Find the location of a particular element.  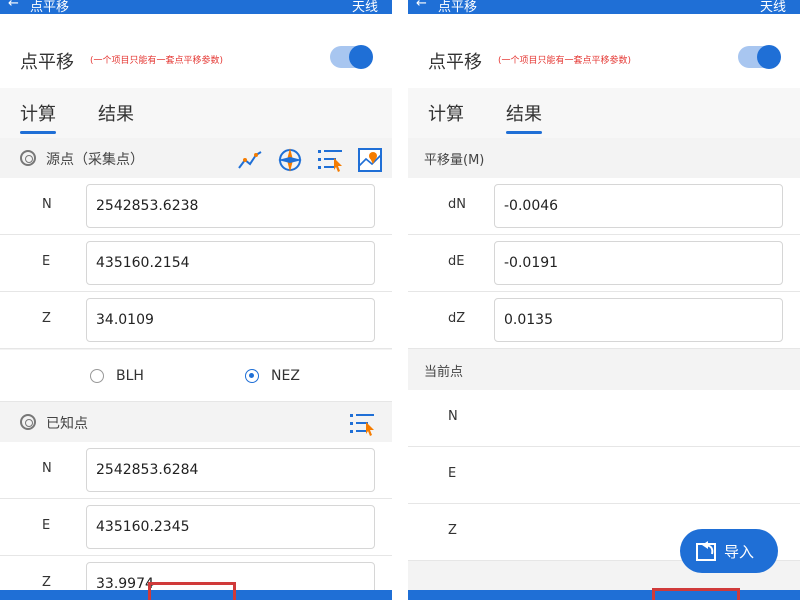

known-e-row: E 435160.2345 is located at coordinates (196, 527).